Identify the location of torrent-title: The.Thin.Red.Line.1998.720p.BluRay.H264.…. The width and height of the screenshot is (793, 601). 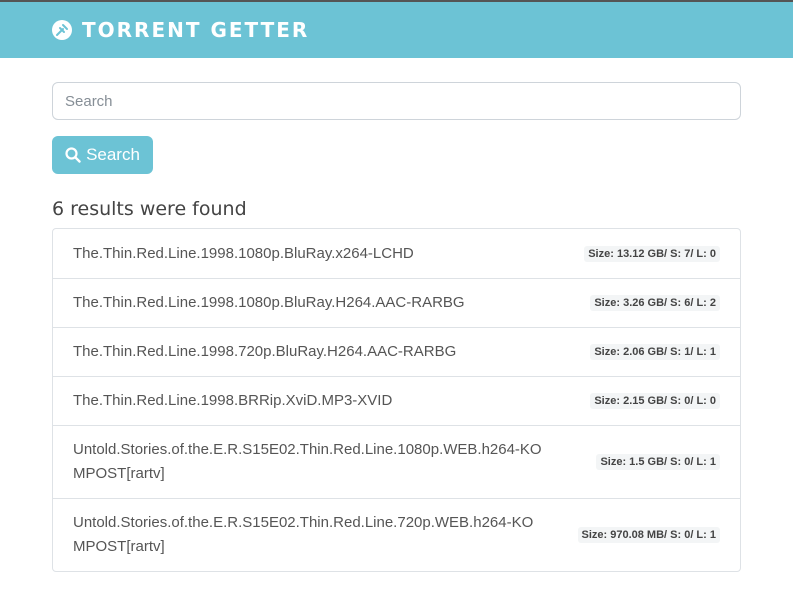
(265, 351).